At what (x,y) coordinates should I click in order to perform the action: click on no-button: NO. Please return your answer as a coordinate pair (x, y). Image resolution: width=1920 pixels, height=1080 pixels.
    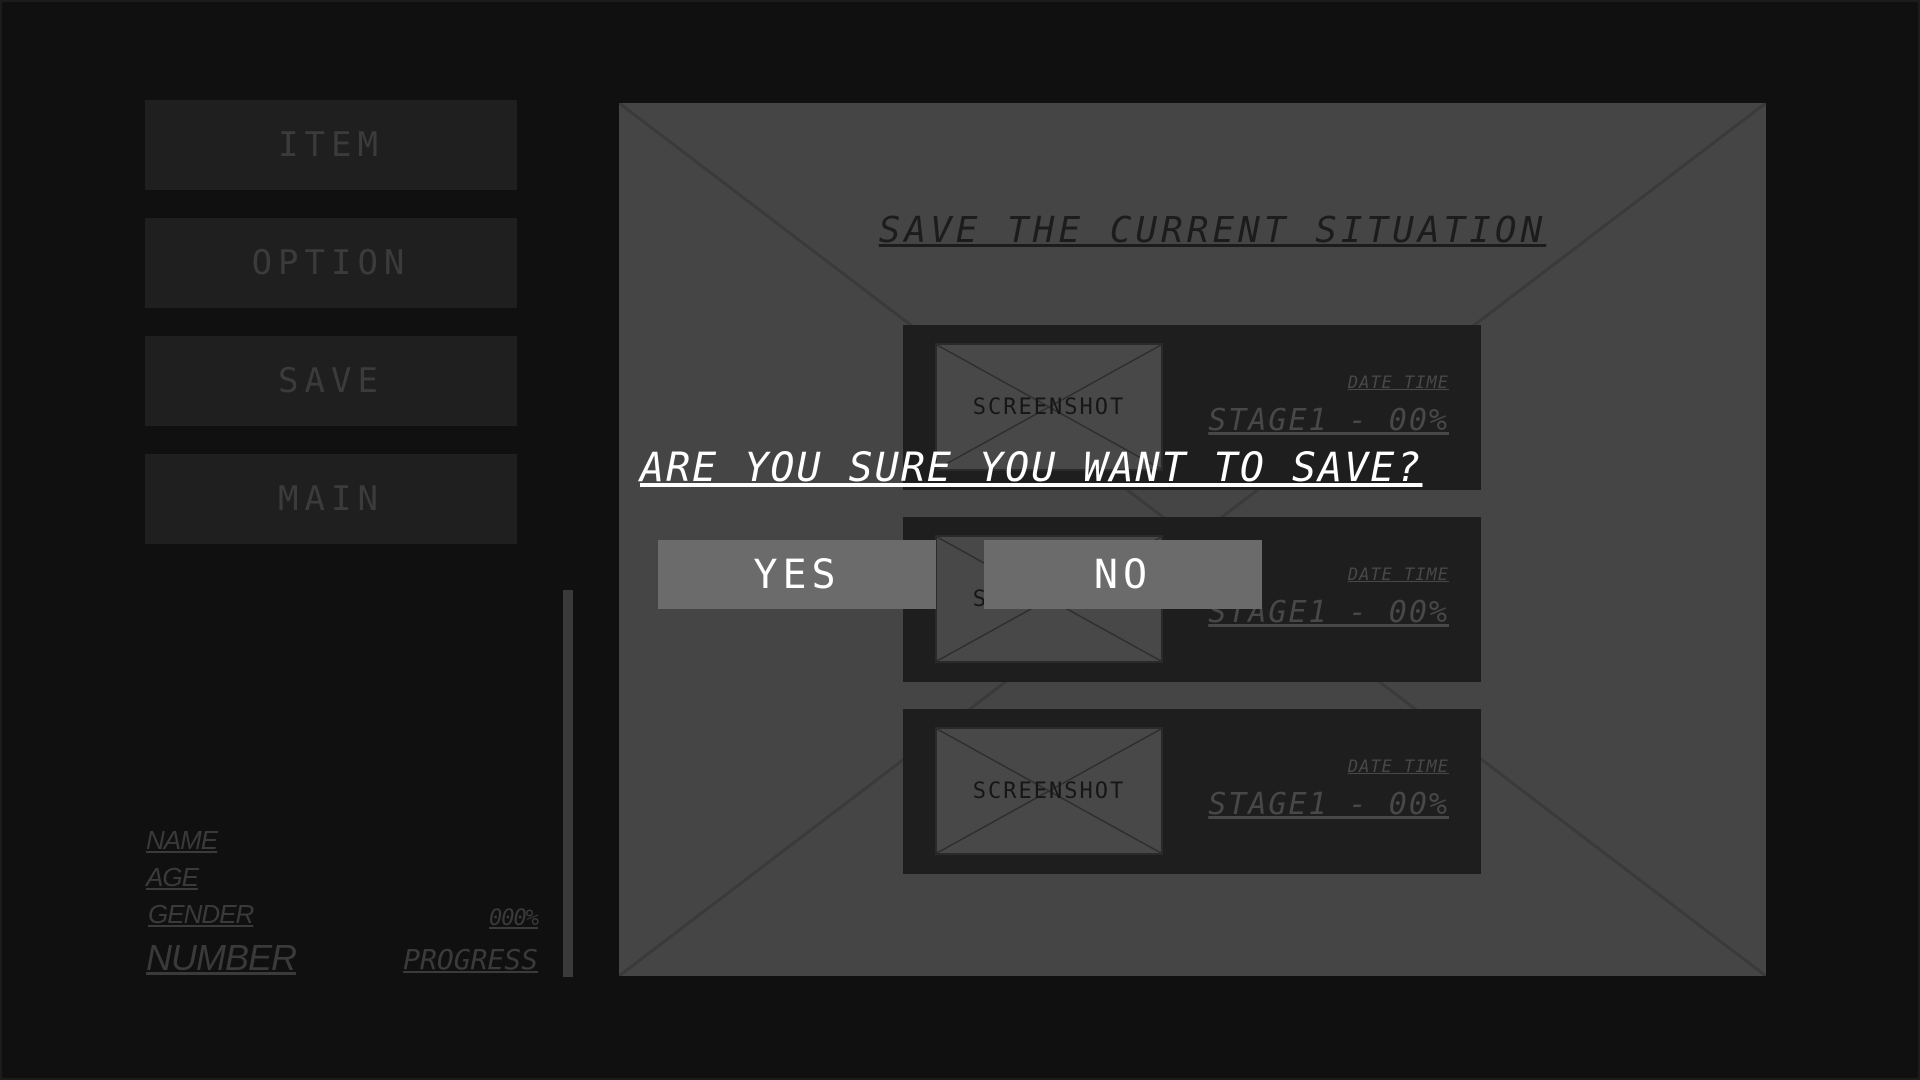
    Looking at the image, I should click on (1123, 574).